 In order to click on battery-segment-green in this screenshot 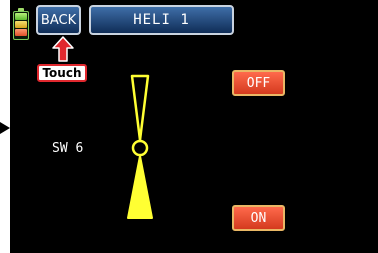, I will do `click(21, 16)`.